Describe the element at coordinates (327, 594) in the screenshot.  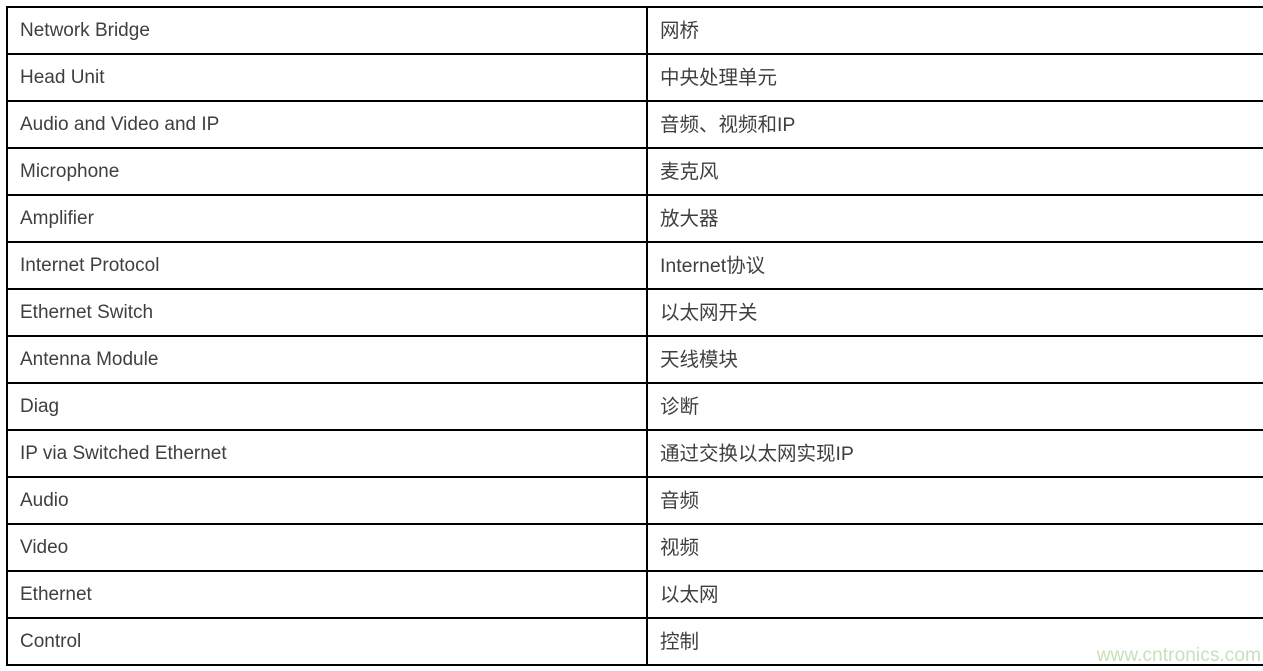
I see `term-cell: Ethernet` at that location.